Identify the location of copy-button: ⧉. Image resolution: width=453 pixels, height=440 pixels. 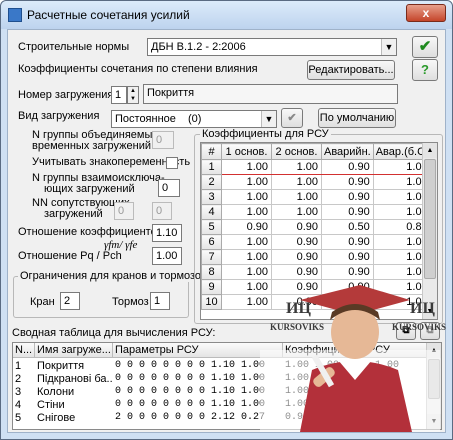
(406, 331).